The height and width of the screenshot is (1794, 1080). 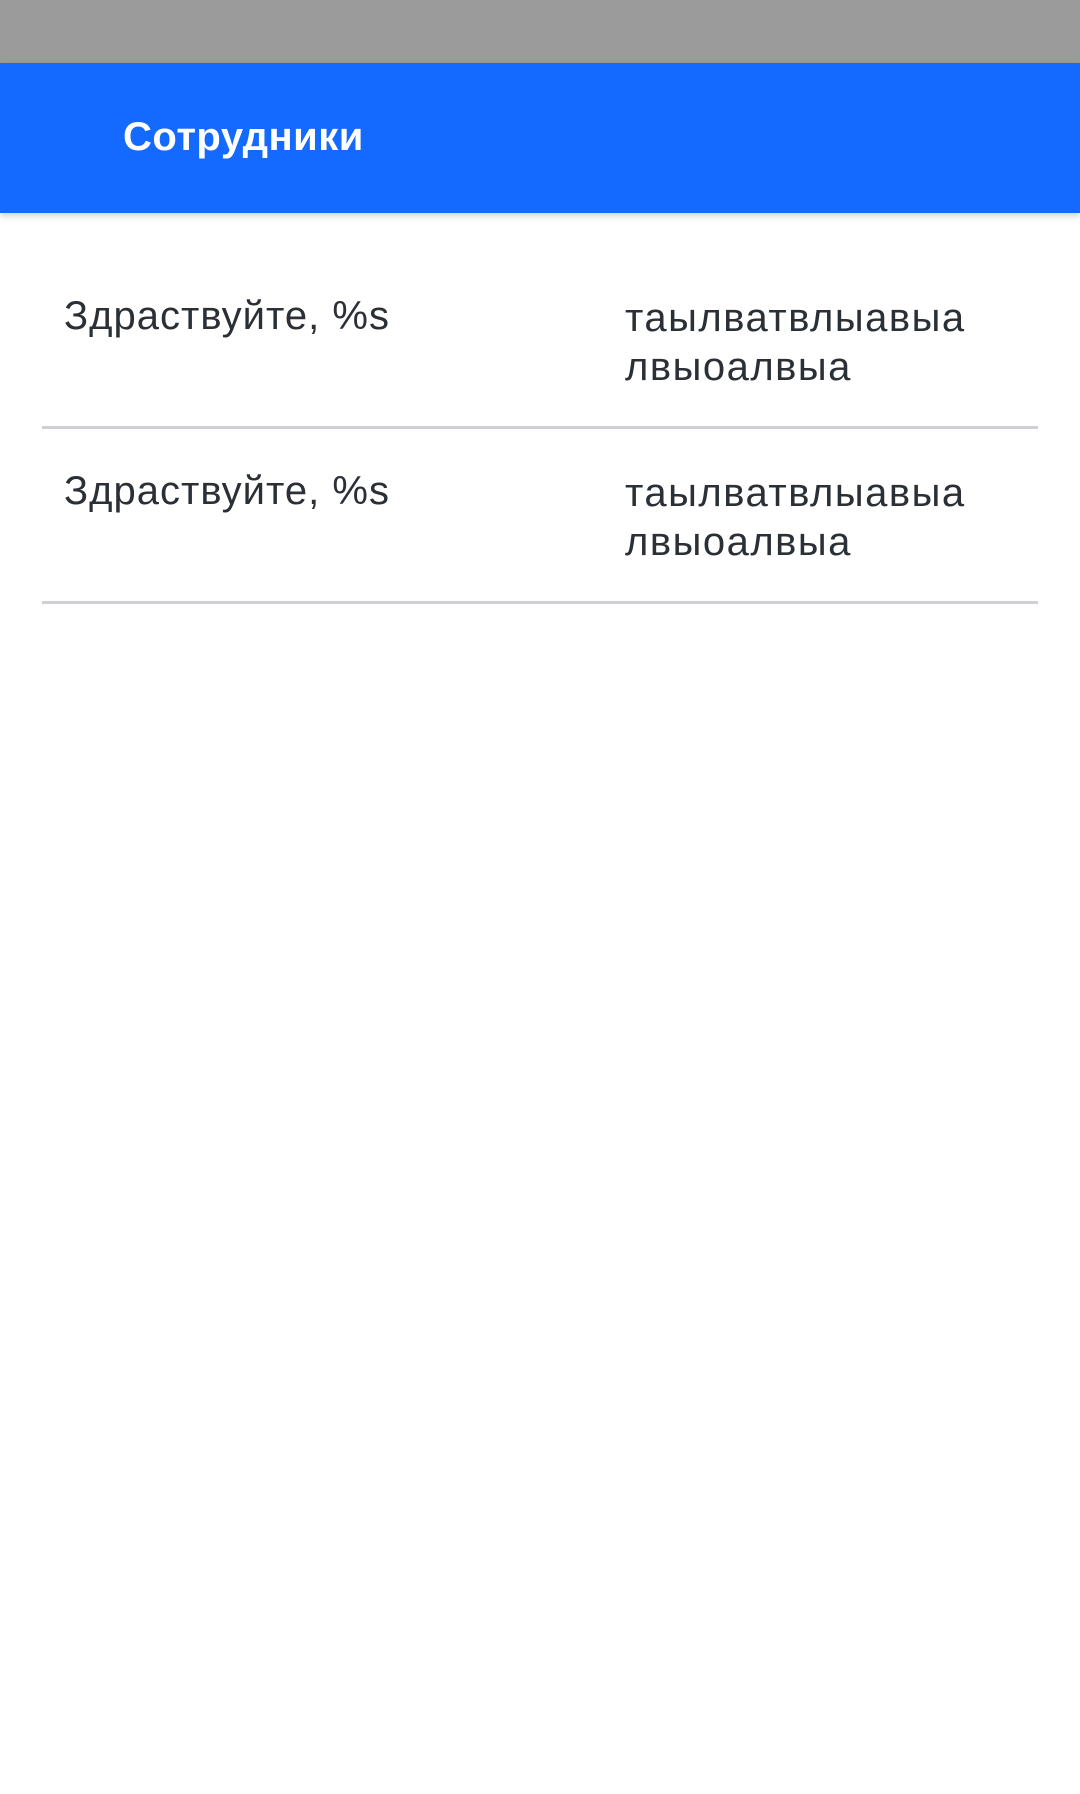 I want to click on page-title: Сотрудники, so click(x=243, y=137).